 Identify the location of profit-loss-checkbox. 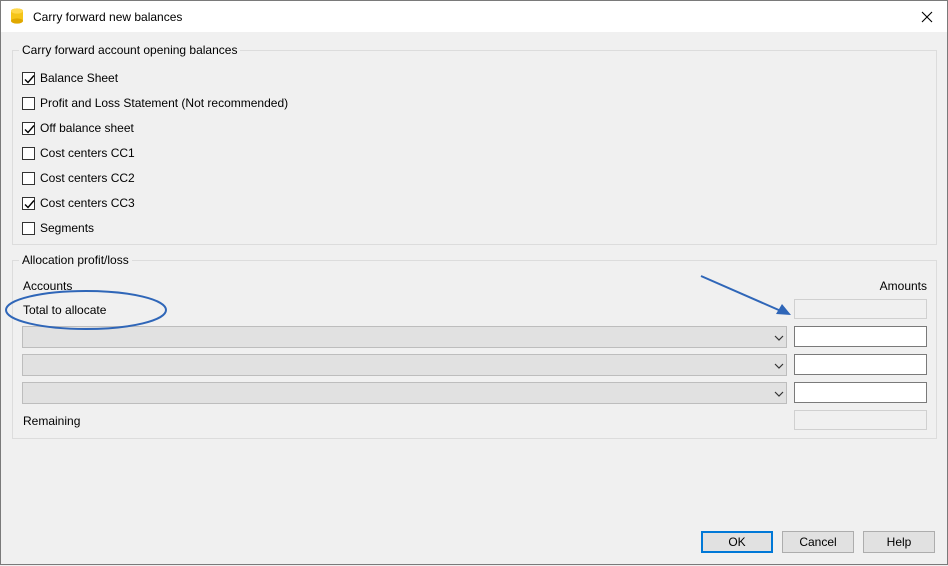
(28, 103).